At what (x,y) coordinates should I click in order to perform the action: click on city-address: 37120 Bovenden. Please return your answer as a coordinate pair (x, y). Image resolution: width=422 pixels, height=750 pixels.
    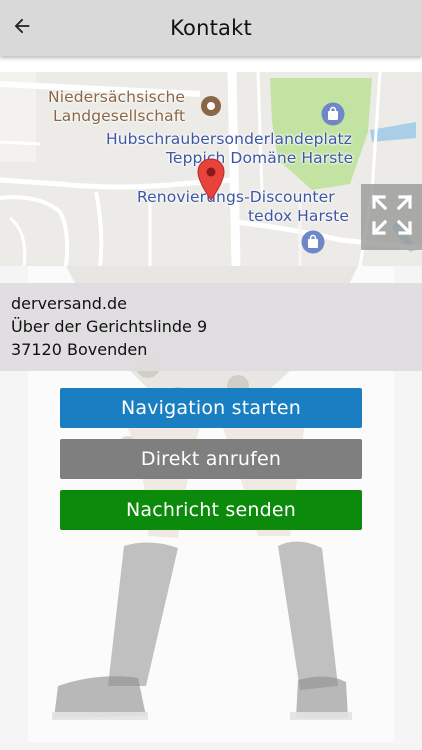
    Looking at the image, I should click on (79, 349).